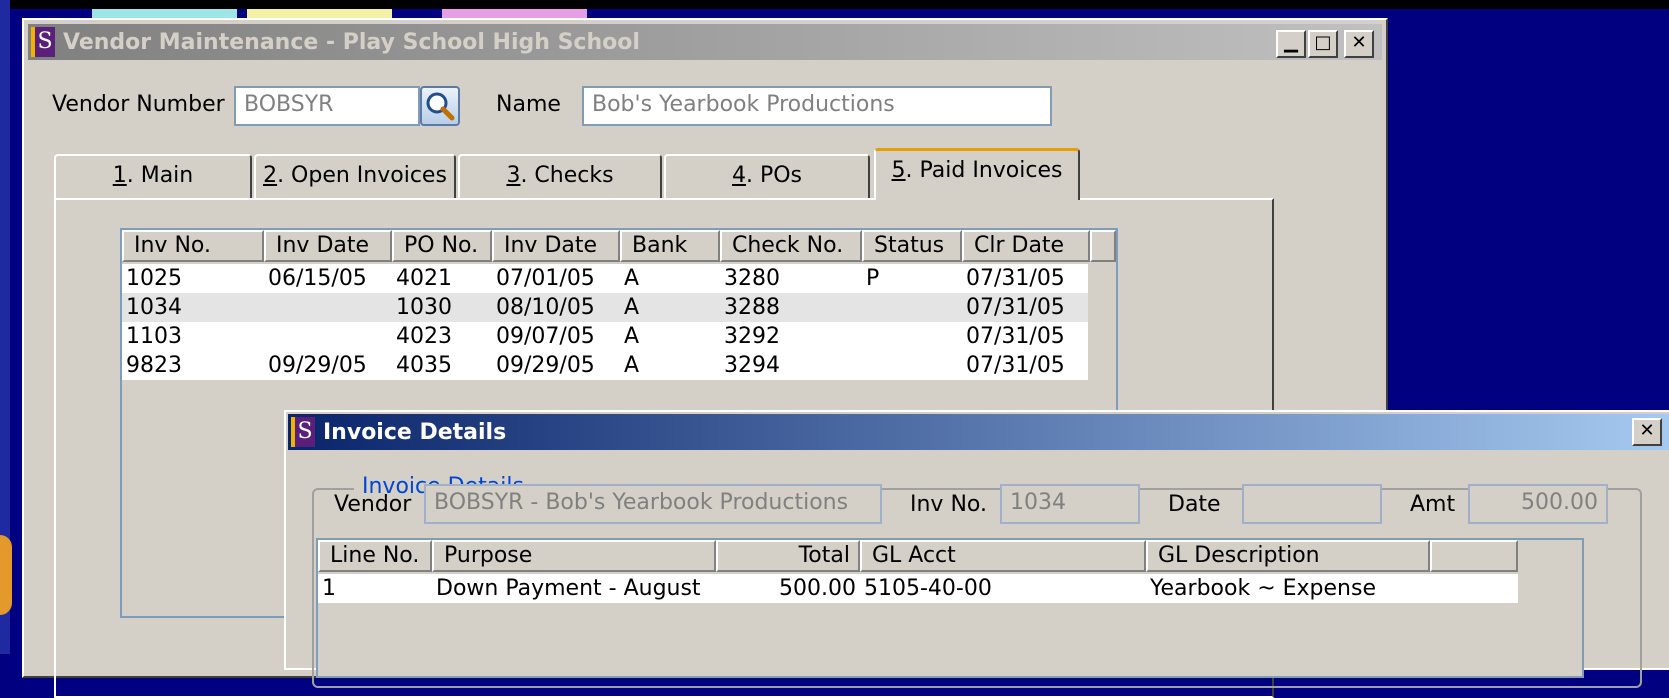  Describe the element at coordinates (1291, 44) in the screenshot. I see `minimize-button: ▁` at that location.